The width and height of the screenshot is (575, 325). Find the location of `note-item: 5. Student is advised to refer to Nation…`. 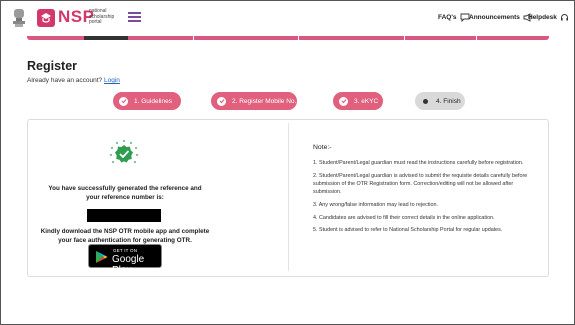

note-item: 5. Student is advised to refer to Nation… is located at coordinates (408, 230).